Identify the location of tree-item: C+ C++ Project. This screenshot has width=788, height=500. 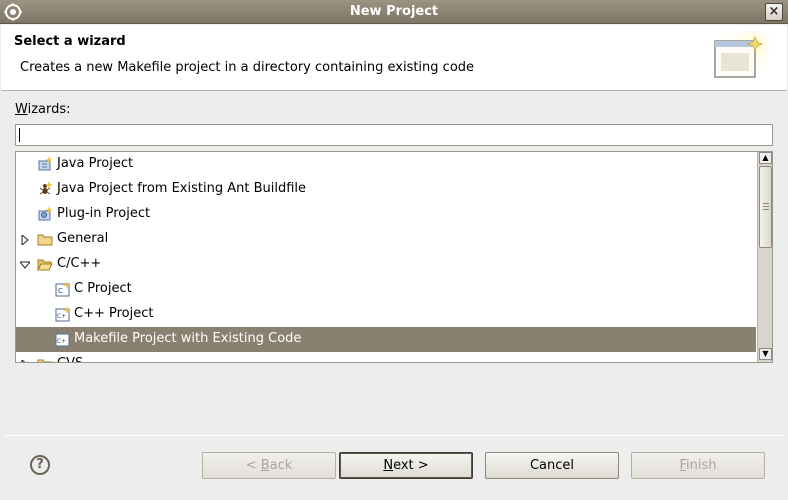
(386, 314).